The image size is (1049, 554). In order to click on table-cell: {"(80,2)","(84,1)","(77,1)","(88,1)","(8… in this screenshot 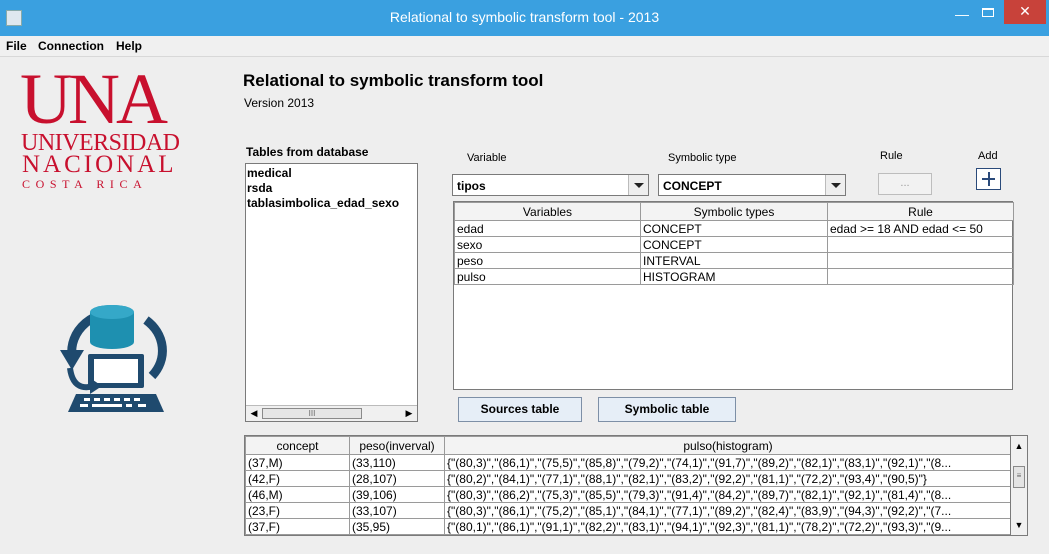, I will do `click(728, 478)`.